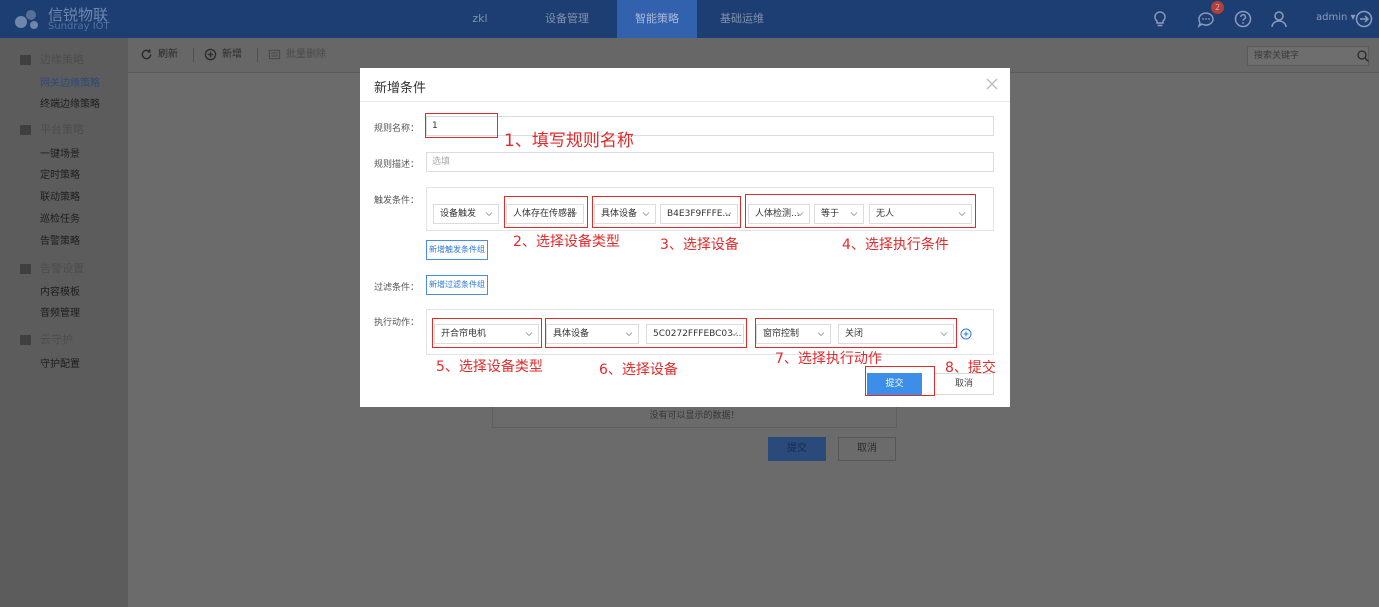  What do you see at coordinates (828, 359) in the screenshot?
I see `annotation-step7: 7、选择执行动作` at bounding box center [828, 359].